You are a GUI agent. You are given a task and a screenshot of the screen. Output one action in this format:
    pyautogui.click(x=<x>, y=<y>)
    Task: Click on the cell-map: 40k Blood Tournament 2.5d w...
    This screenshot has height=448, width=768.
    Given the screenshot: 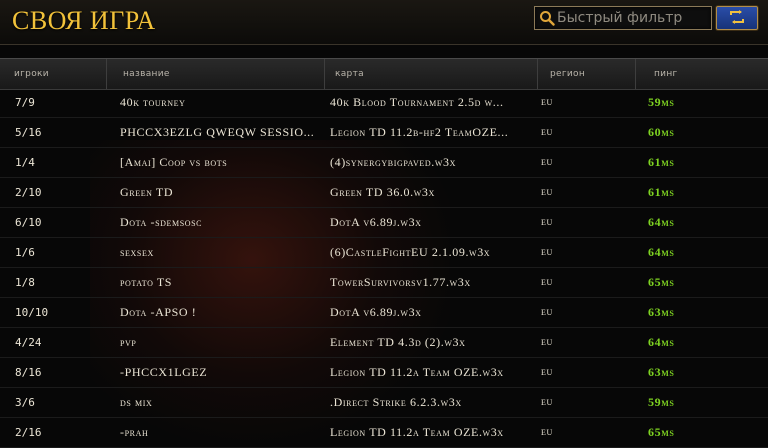 What is the action you would take?
    pyautogui.click(x=417, y=102)
    